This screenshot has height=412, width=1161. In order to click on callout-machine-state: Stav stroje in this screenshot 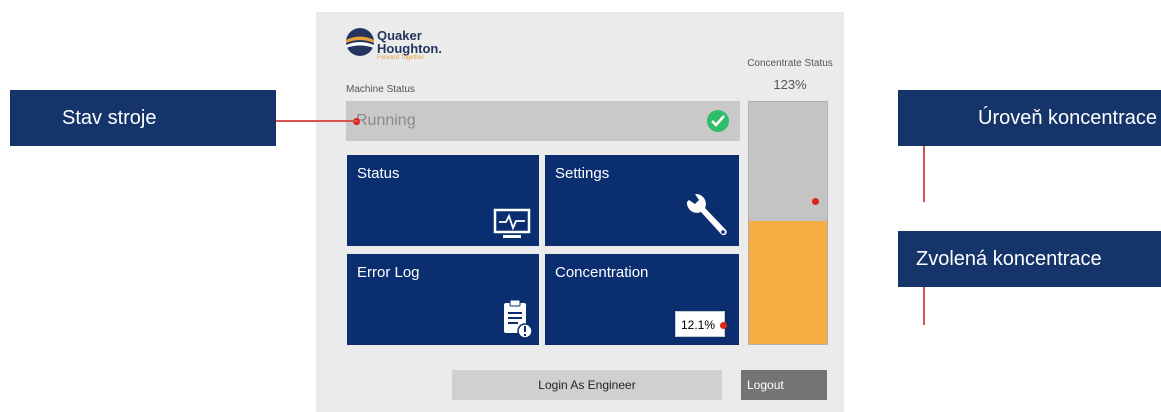, I will do `click(143, 118)`.